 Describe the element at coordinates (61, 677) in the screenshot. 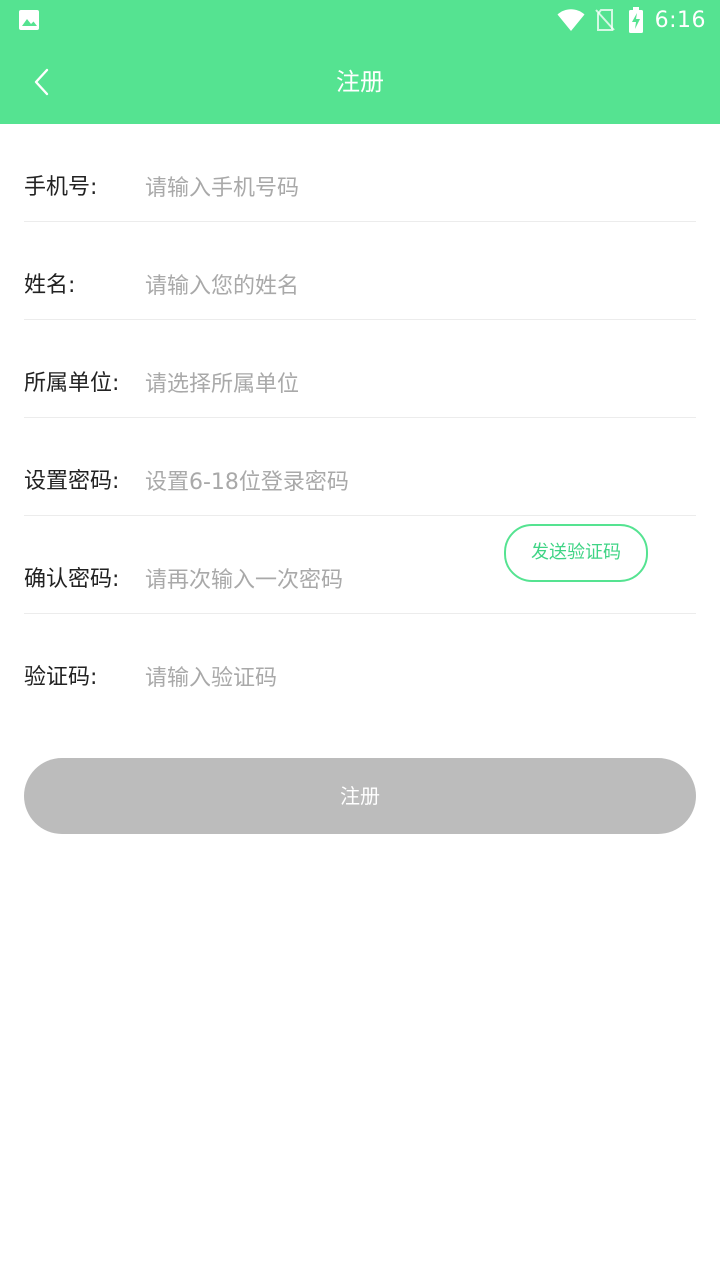

I see `code-label: 验证码:` at that location.